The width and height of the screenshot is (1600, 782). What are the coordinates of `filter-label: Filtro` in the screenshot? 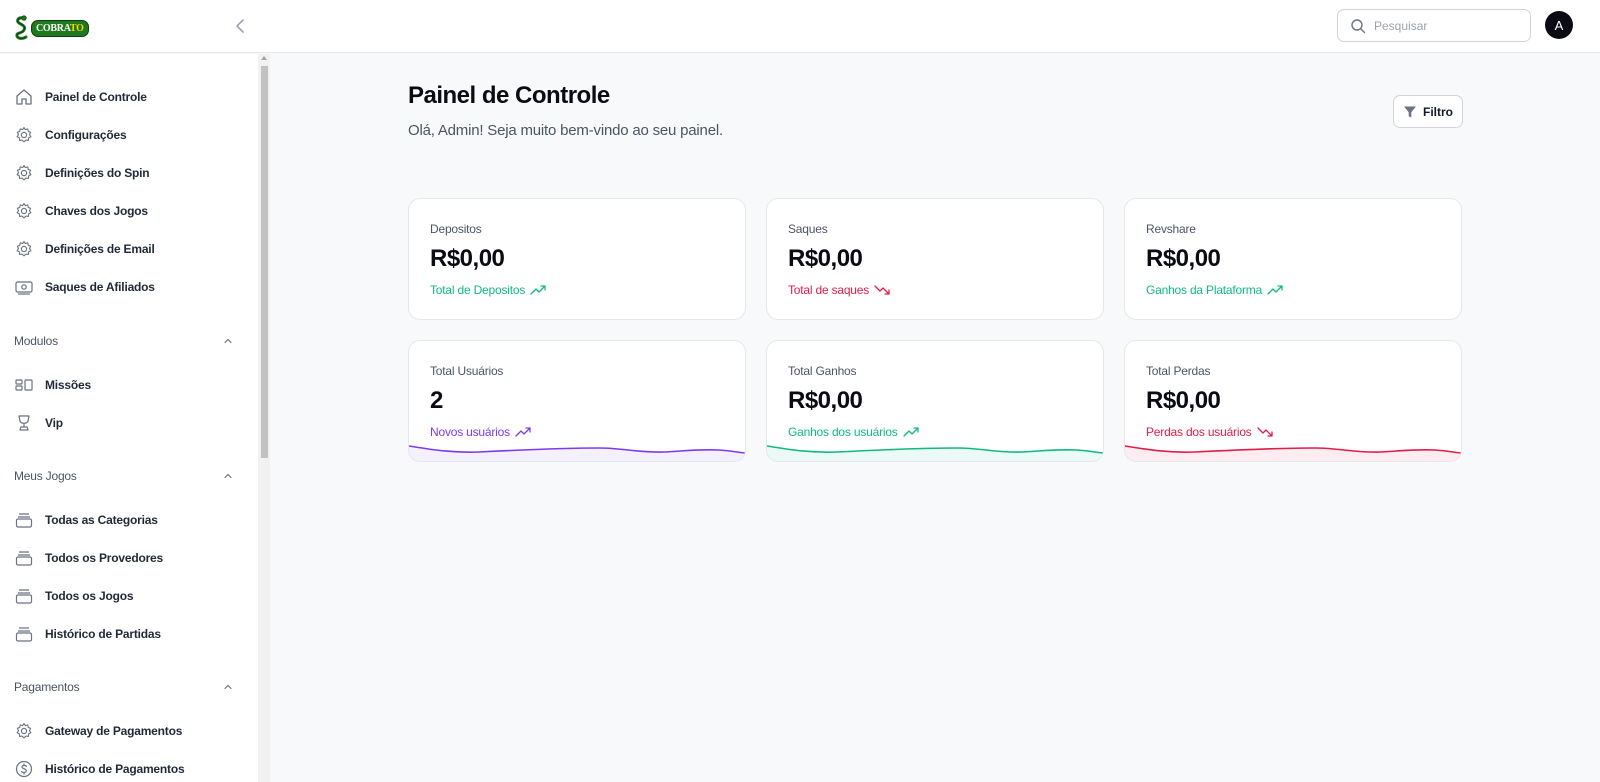 It's located at (1438, 111).